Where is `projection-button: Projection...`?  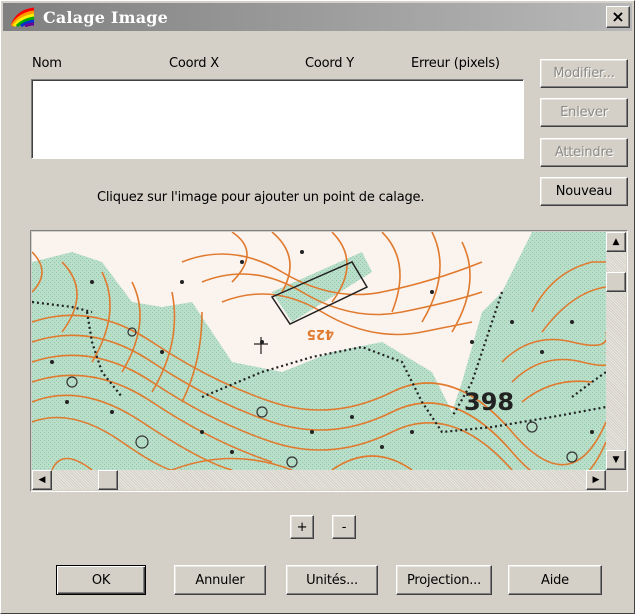
projection-button: Projection... is located at coordinates (444, 580).